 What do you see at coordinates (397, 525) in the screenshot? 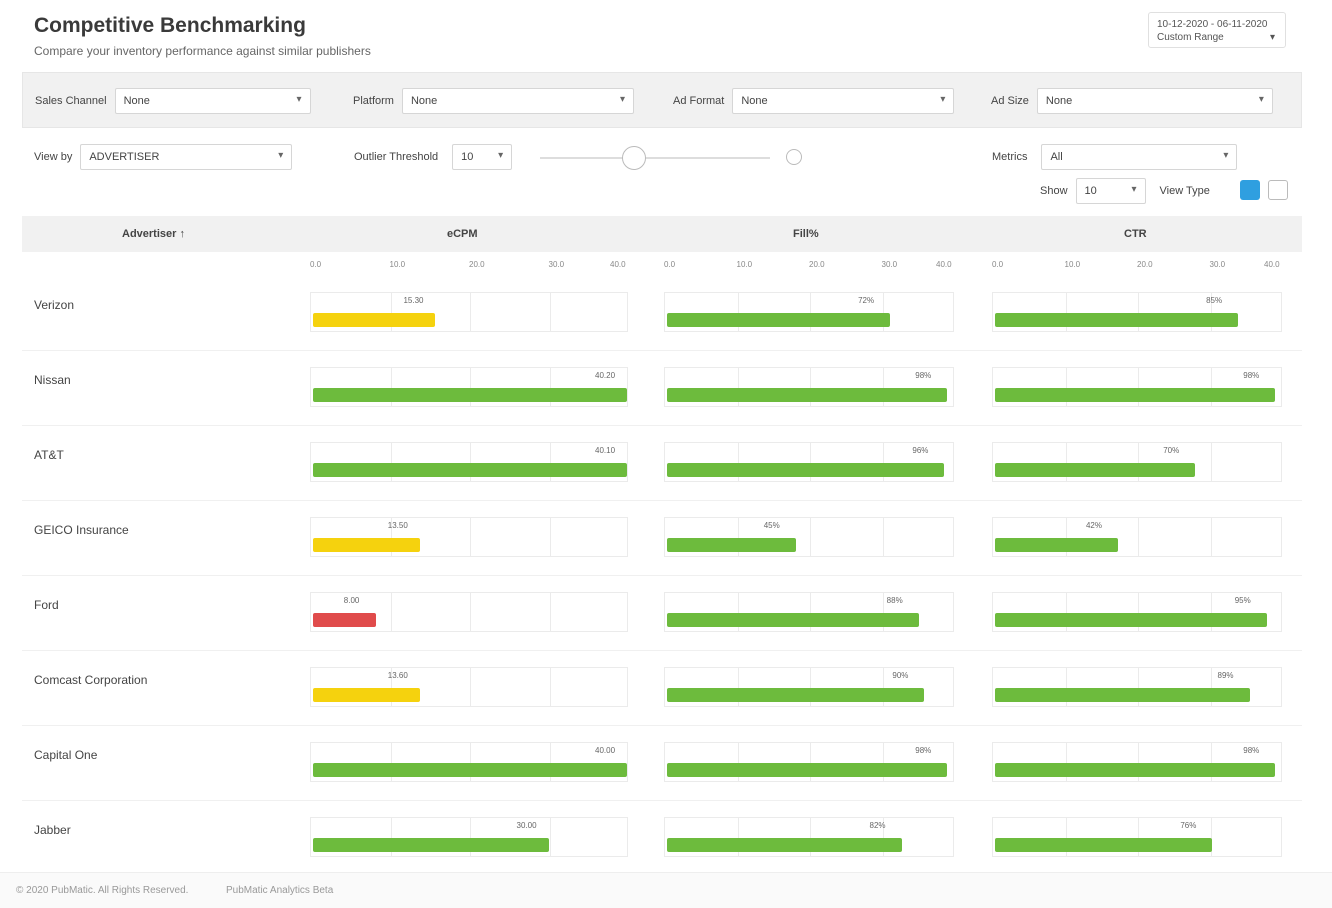
I see `metric-value-label: 13.50` at bounding box center [397, 525].